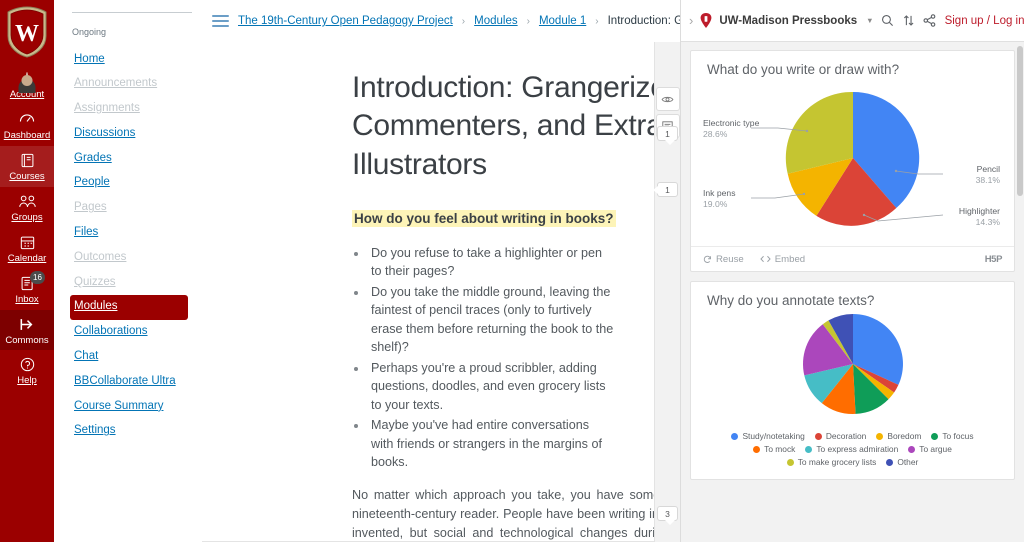 Image resolution: width=1024 pixels, height=542 pixels. I want to click on pie-1-label-highlighter: Highlighter 14.3%, so click(979, 217).